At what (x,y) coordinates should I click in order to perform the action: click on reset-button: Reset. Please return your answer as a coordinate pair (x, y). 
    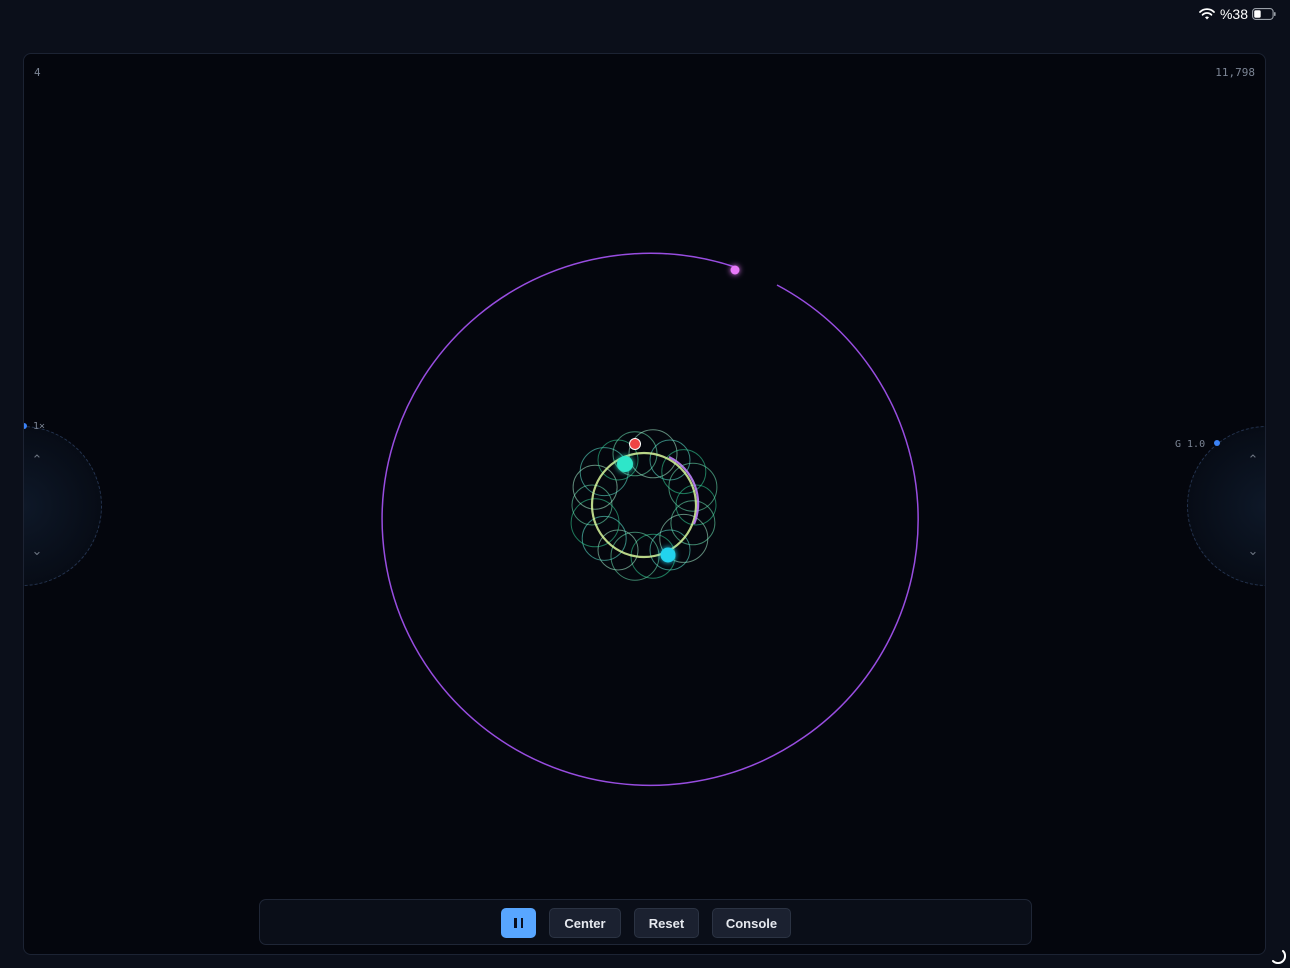
    Looking at the image, I should click on (666, 923).